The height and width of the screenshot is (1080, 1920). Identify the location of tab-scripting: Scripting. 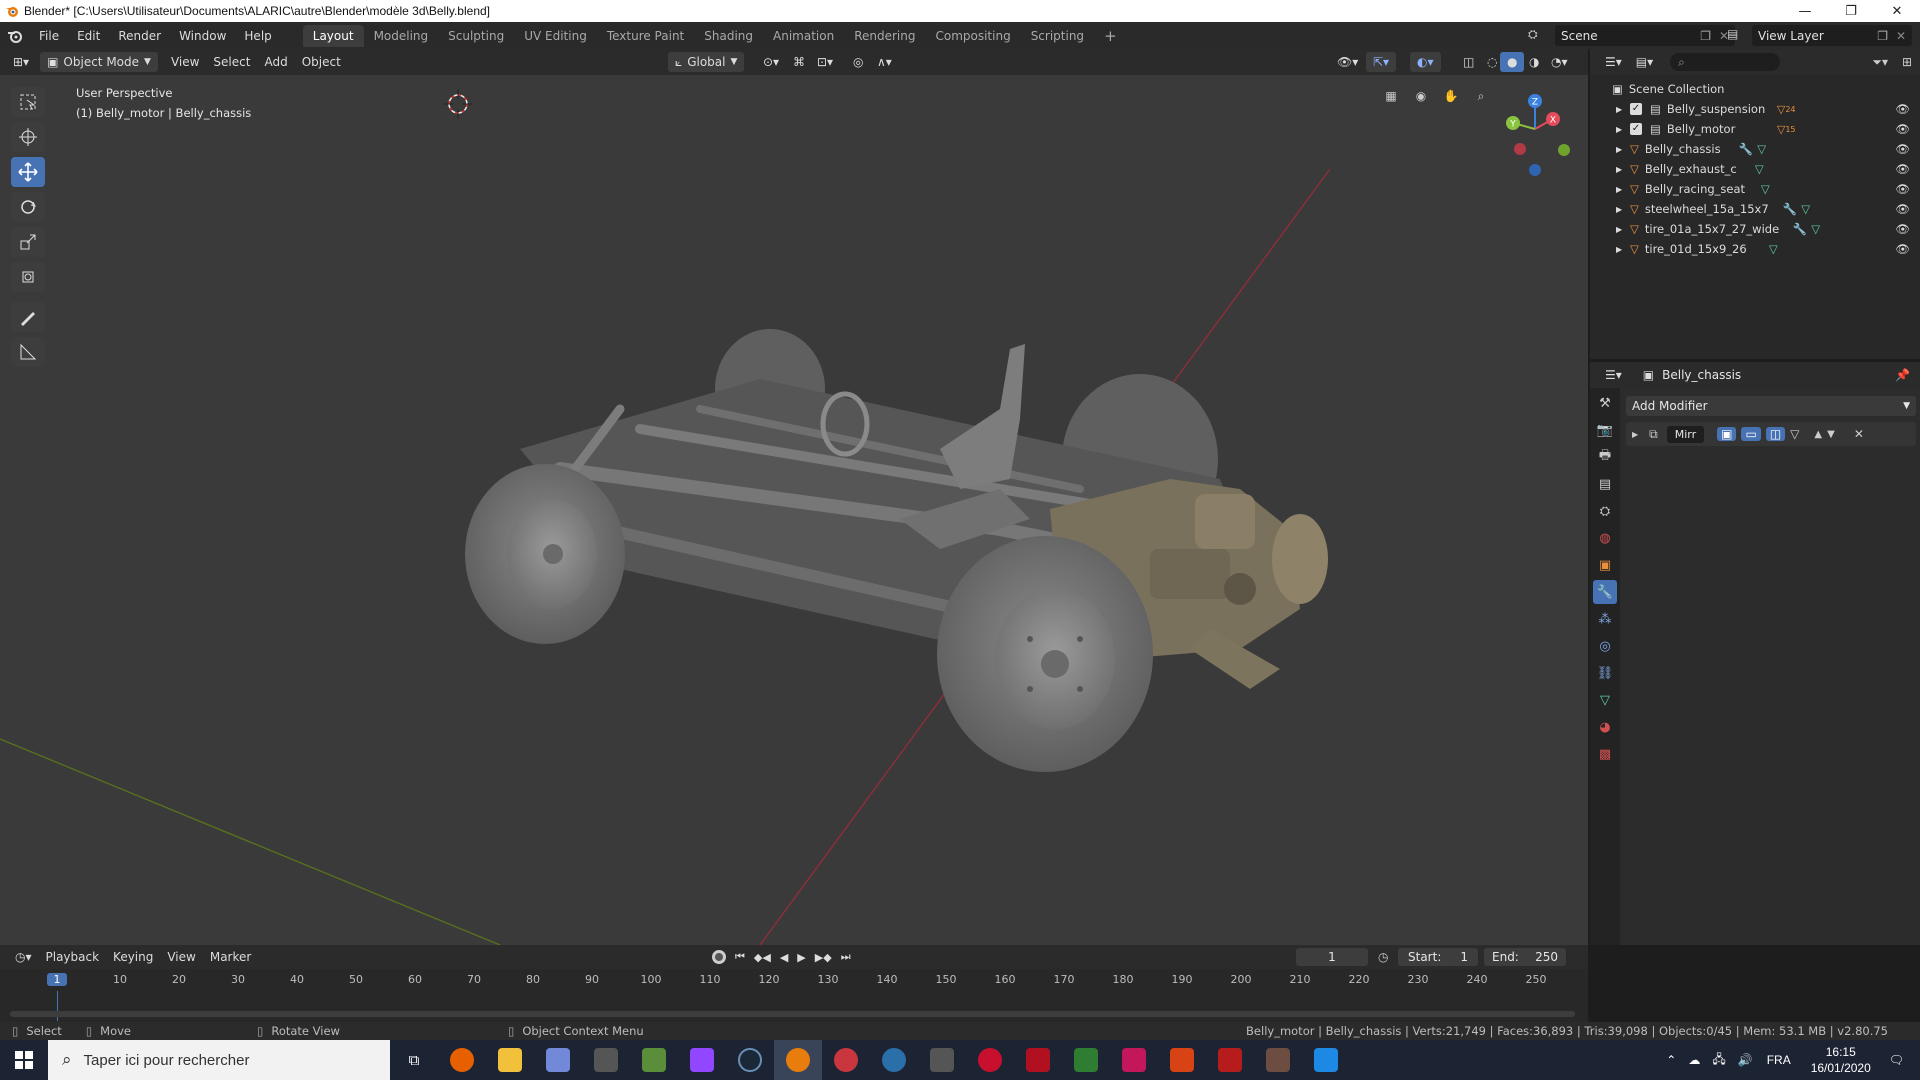
(1057, 36).